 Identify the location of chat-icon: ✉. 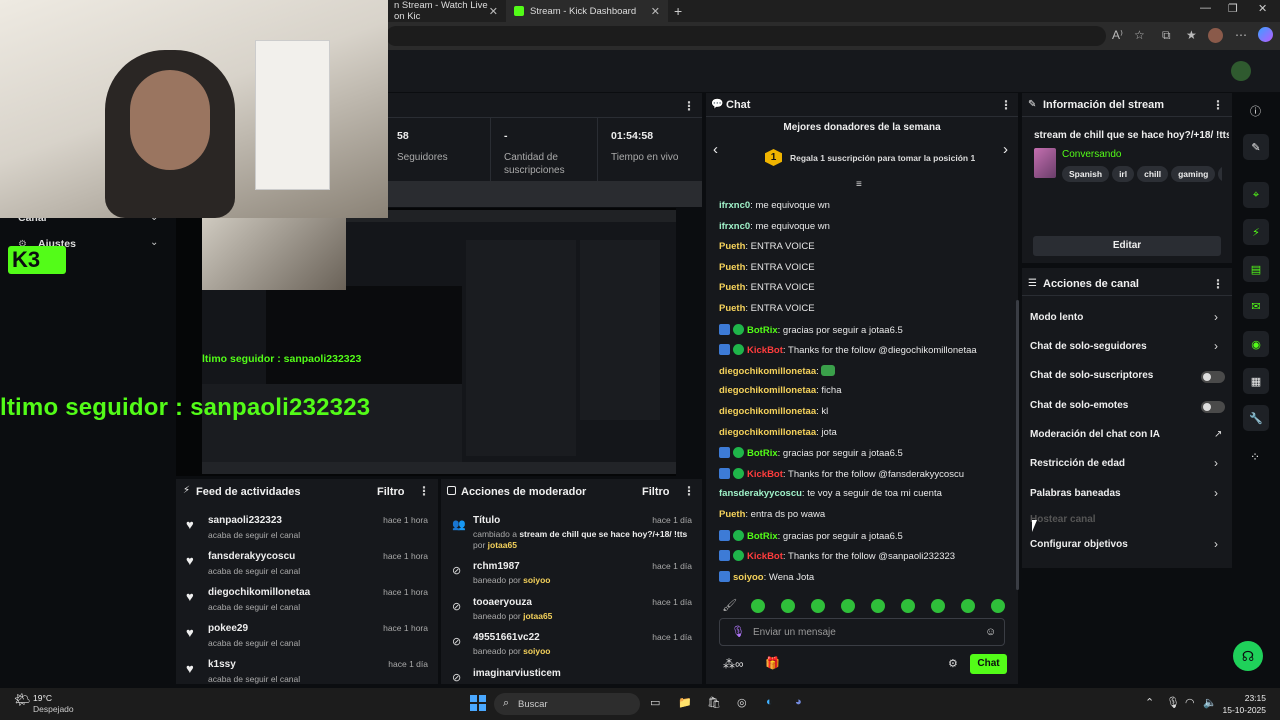
(1256, 306).